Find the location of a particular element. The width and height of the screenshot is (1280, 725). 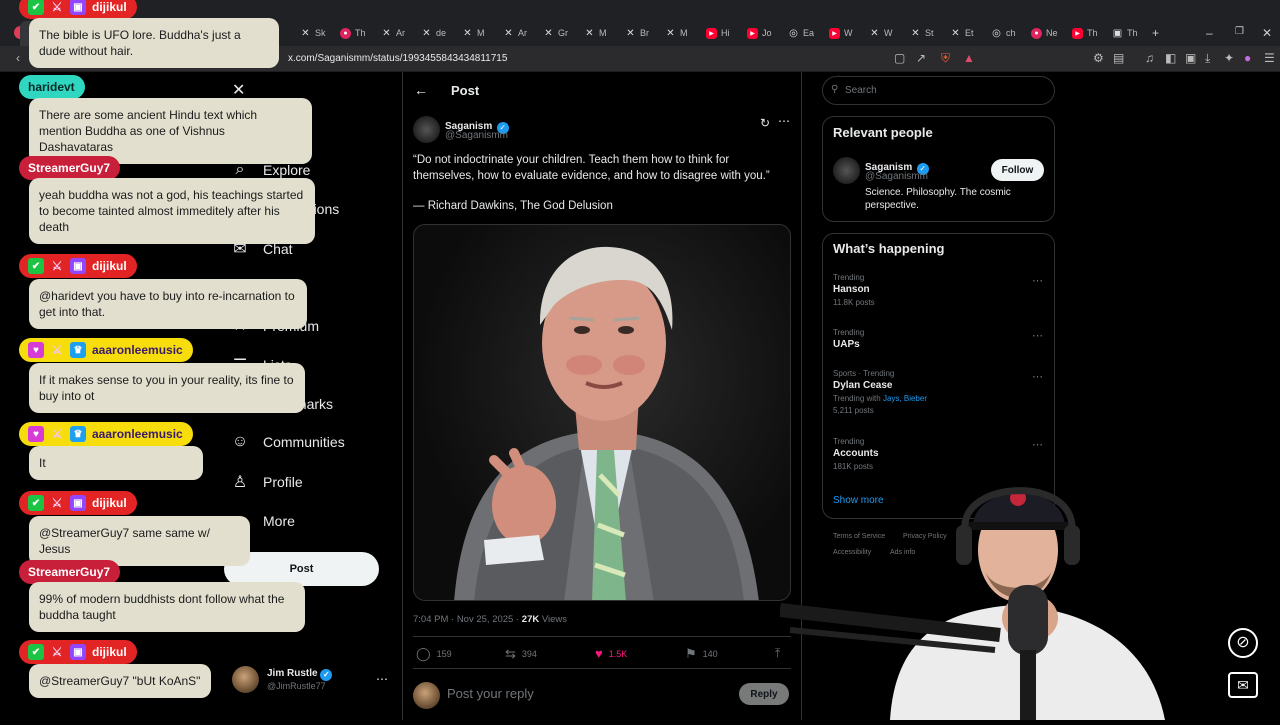

browser-tab: ▶ Th is located at coordinates (1085, 33).